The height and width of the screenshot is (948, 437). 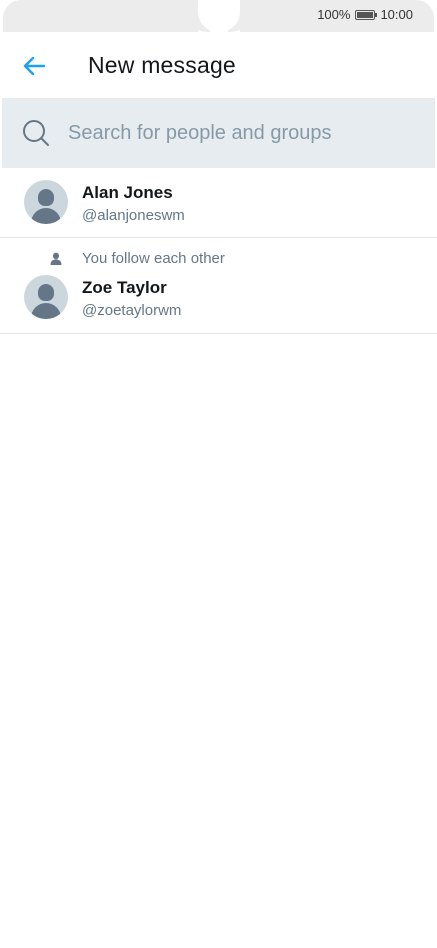 I want to click on status-info: 100% 10:00, so click(x=365, y=14).